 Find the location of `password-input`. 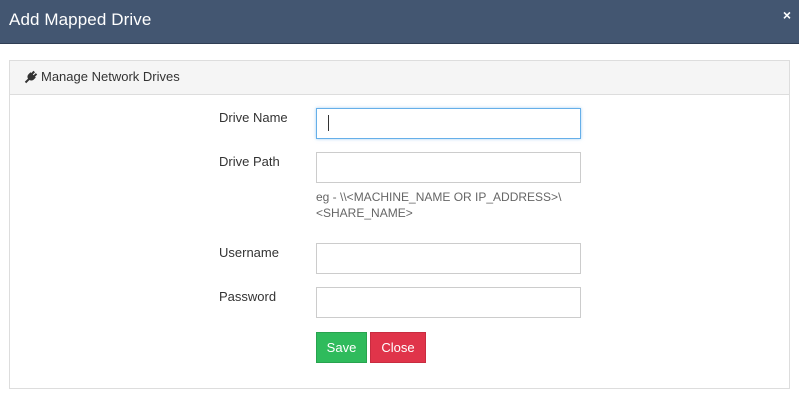

password-input is located at coordinates (448, 302).